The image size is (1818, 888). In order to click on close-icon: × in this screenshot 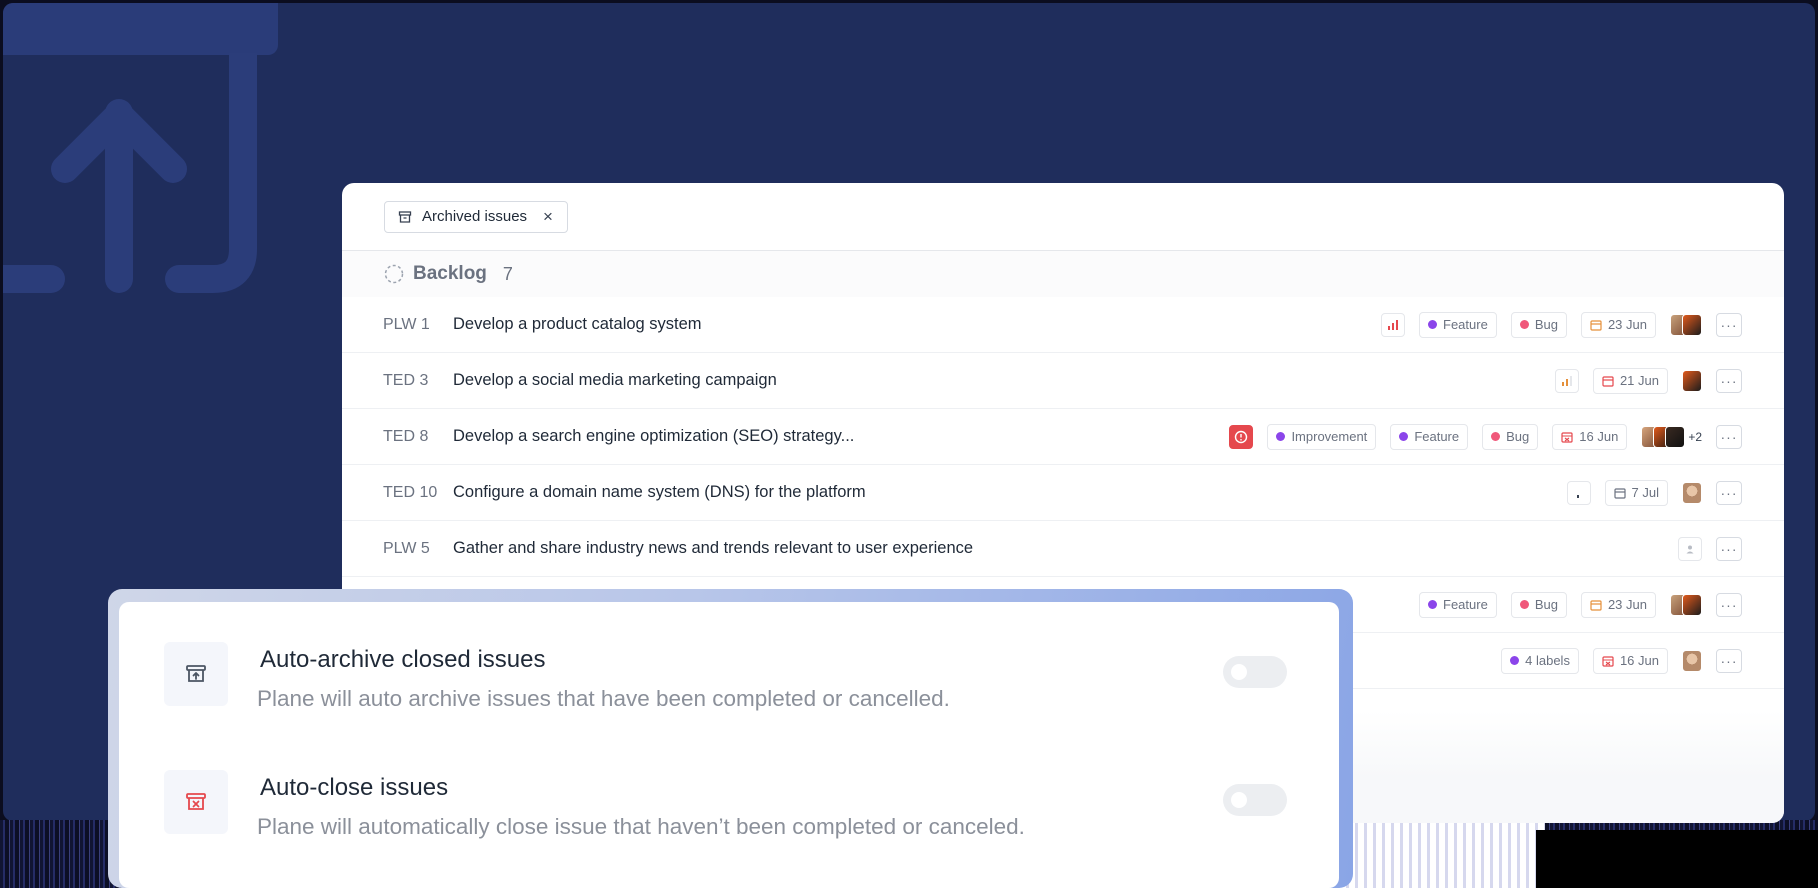, I will do `click(548, 216)`.